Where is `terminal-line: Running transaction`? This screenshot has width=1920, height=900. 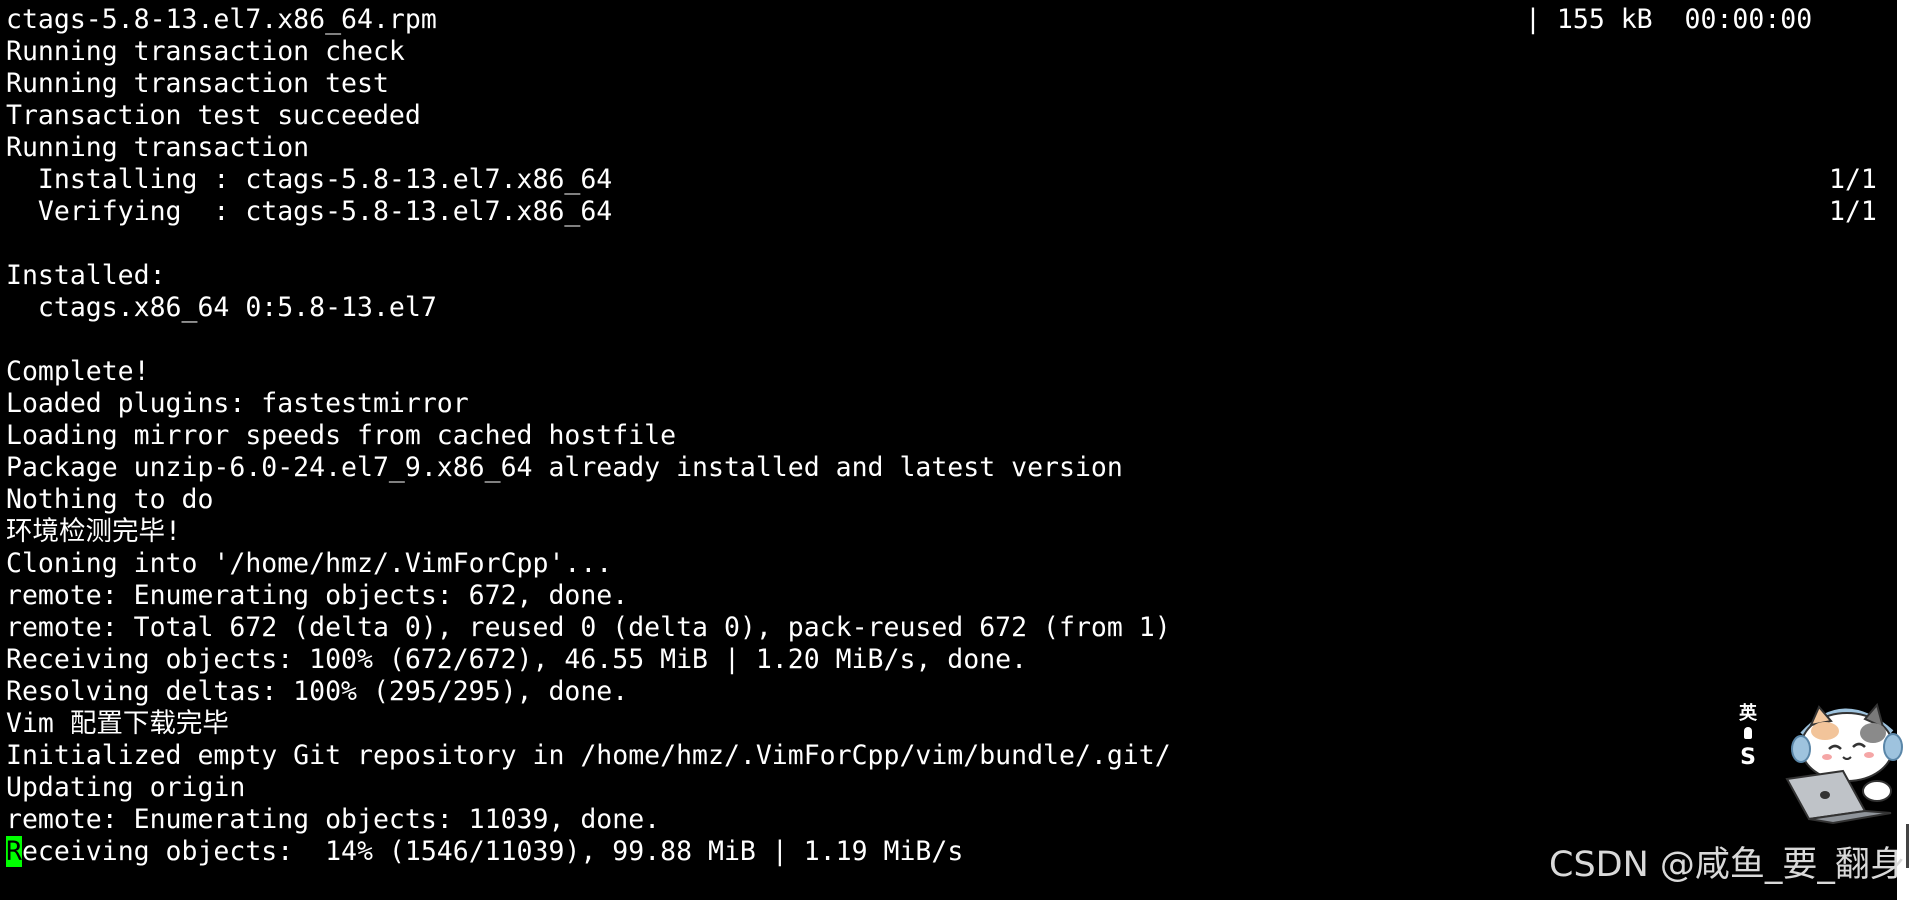
terminal-line: Running transaction is located at coordinates (158, 147).